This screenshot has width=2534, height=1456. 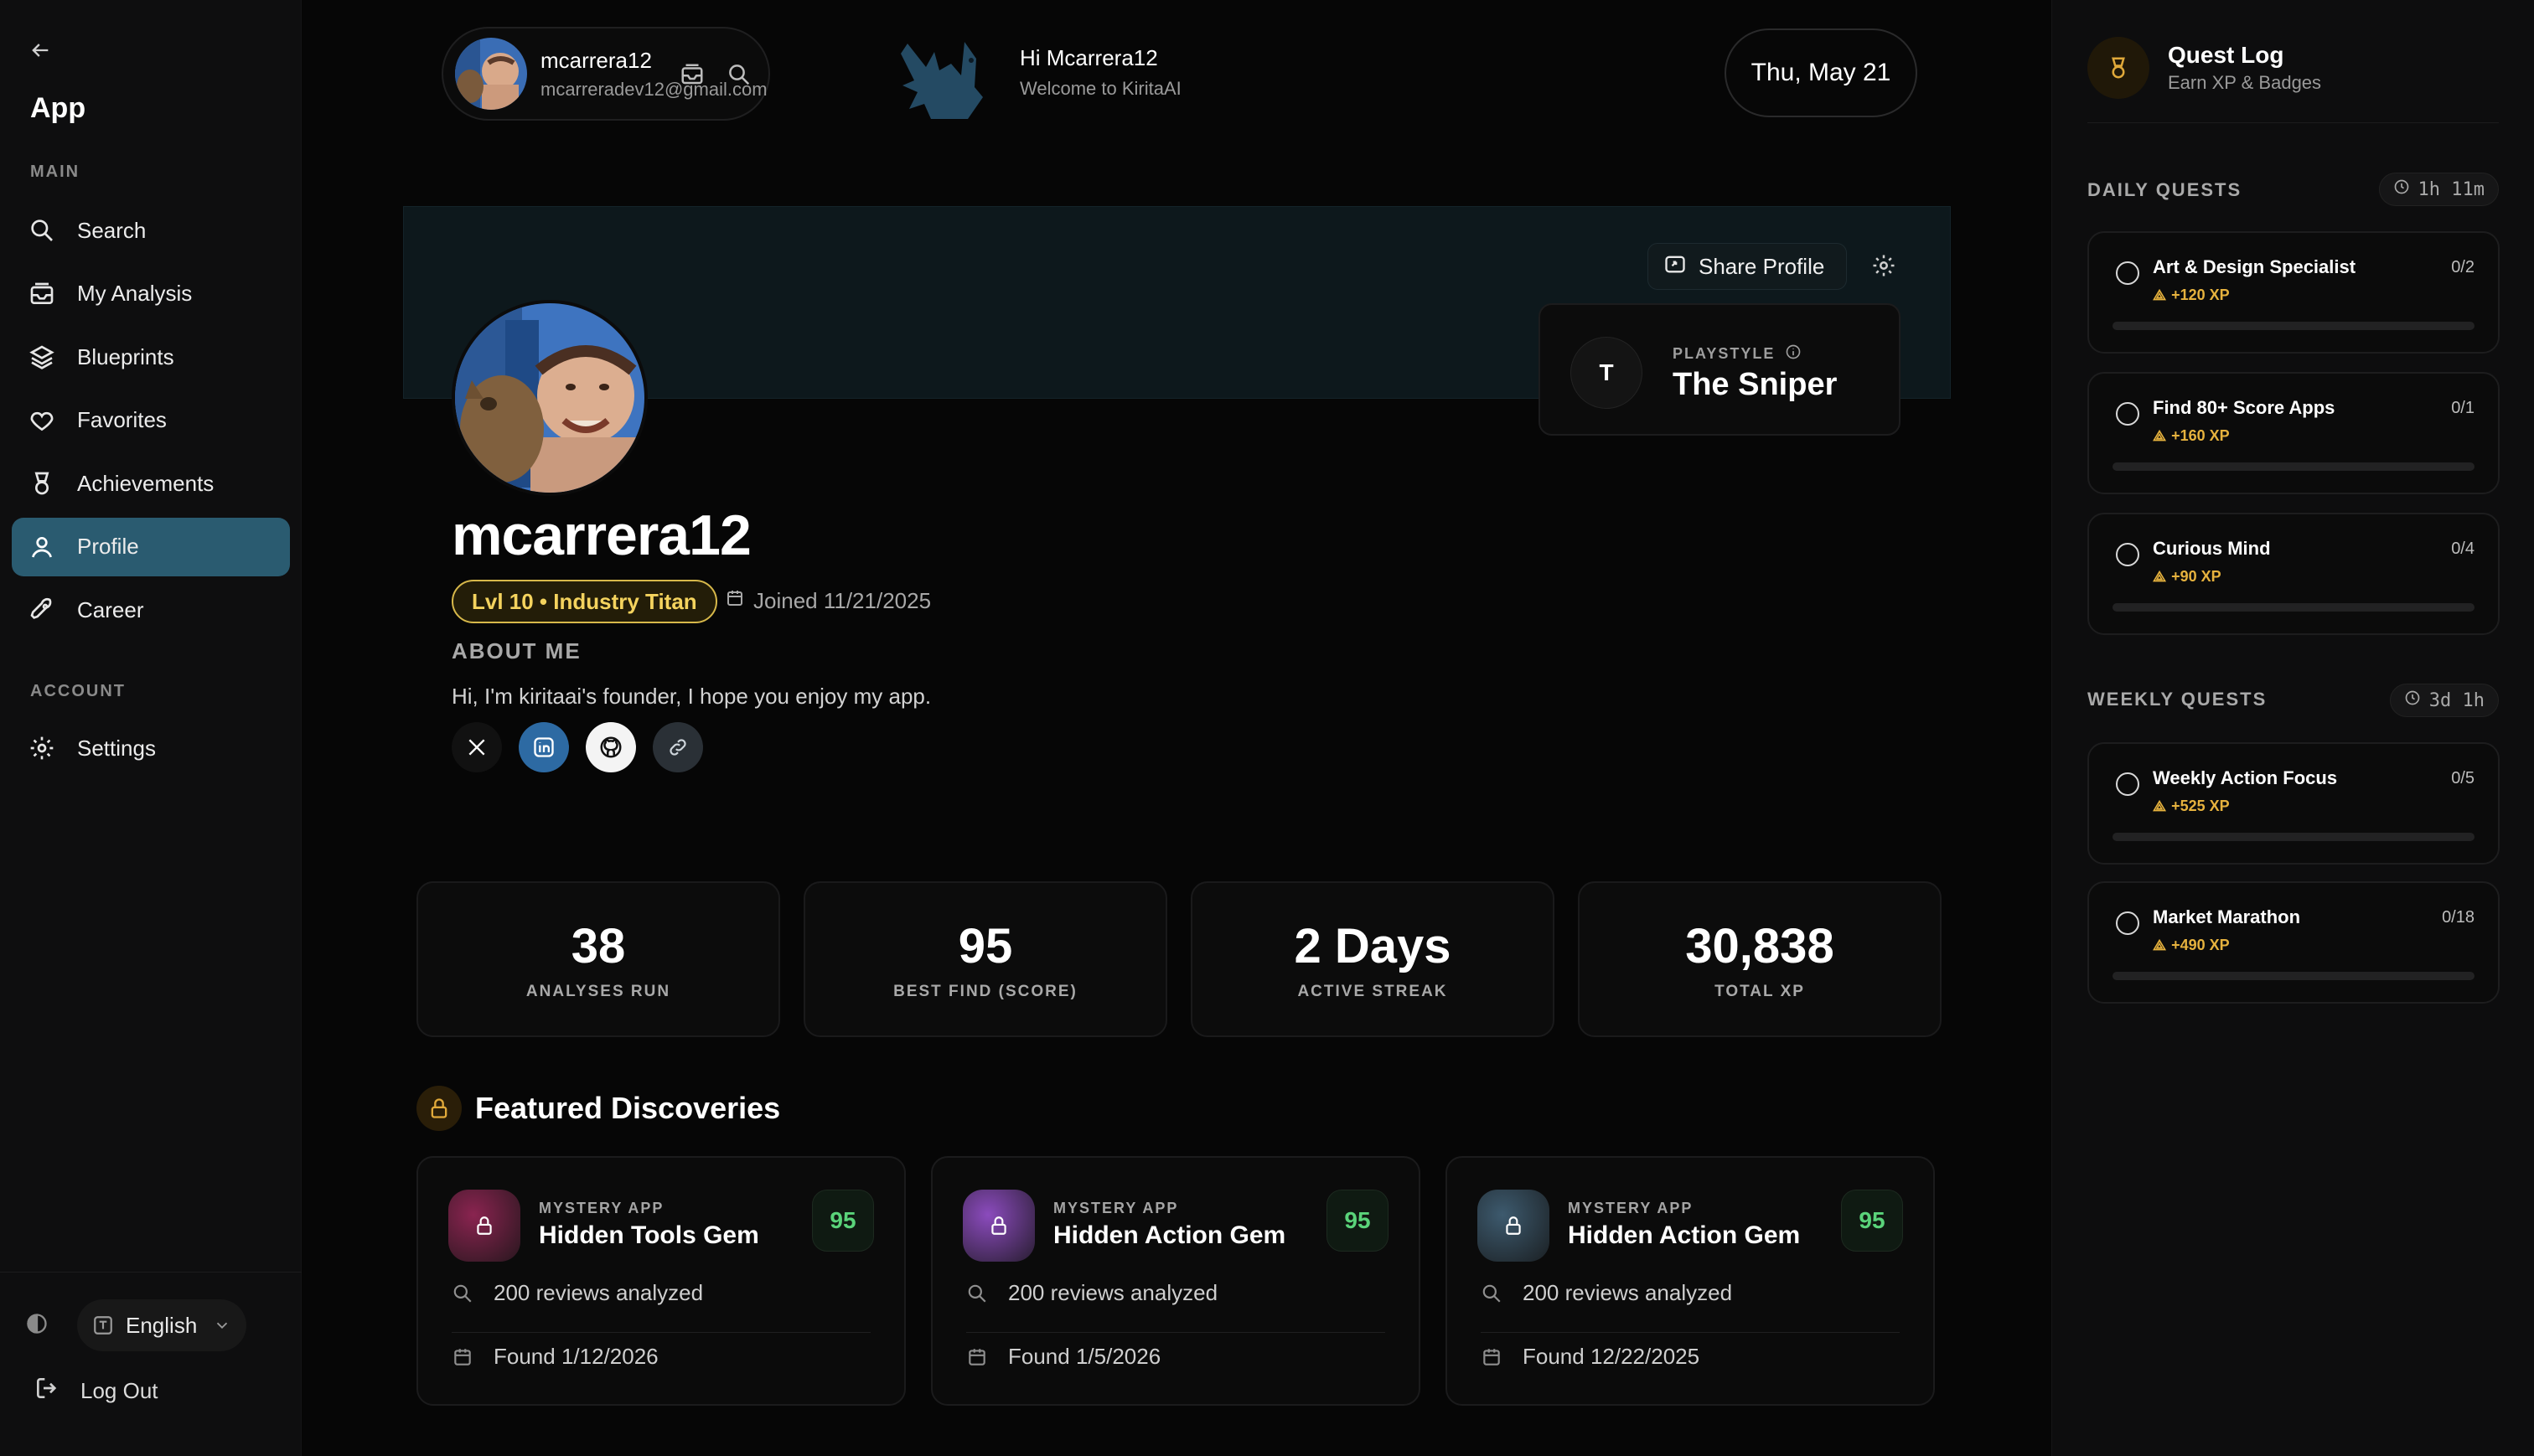 I want to click on profile-name: mcarrera12, so click(x=602, y=535).